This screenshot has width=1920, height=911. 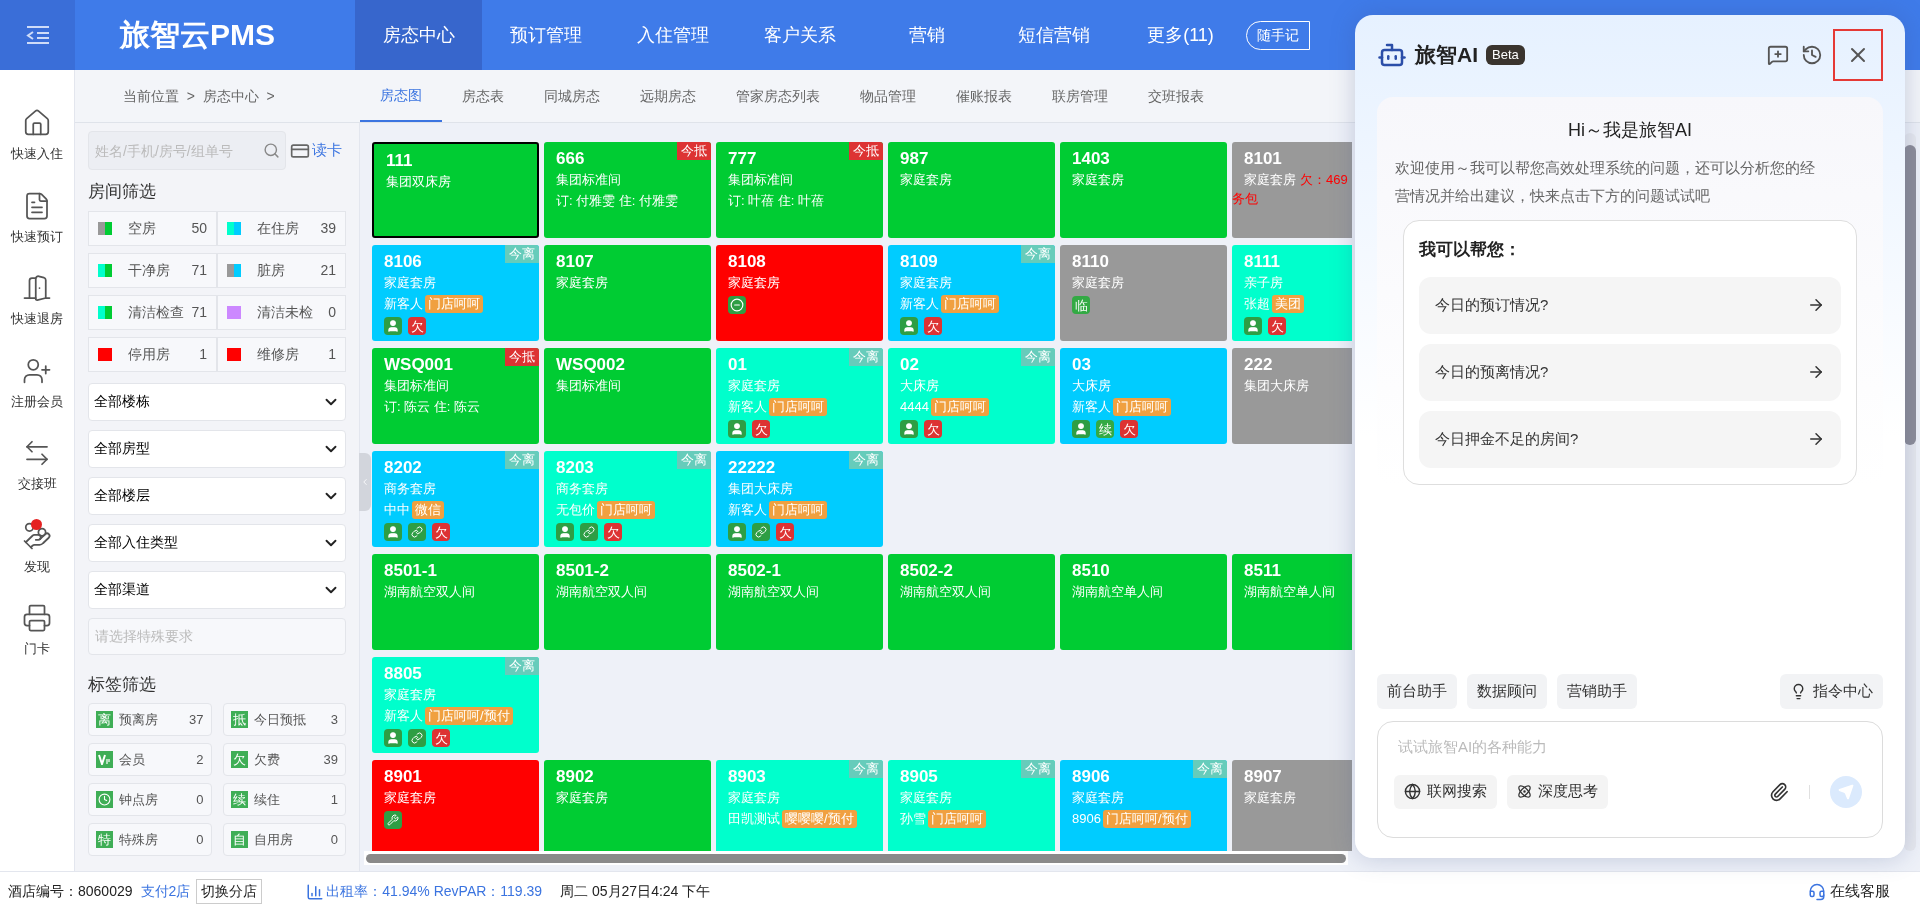 I want to click on sidebar-item: 快速退房, so click(x=37, y=301).